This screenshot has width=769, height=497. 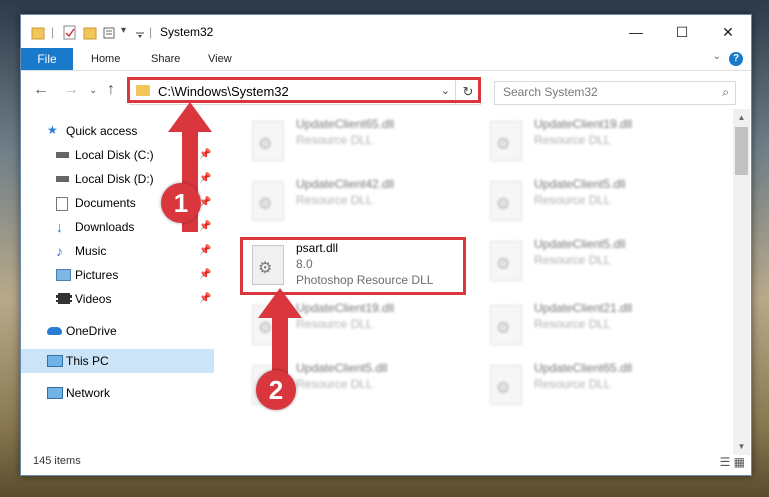 What do you see at coordinates (276, 390) in the screenshot?
I see `annotation-badge-2: 2` at bounding box center [276, 390].